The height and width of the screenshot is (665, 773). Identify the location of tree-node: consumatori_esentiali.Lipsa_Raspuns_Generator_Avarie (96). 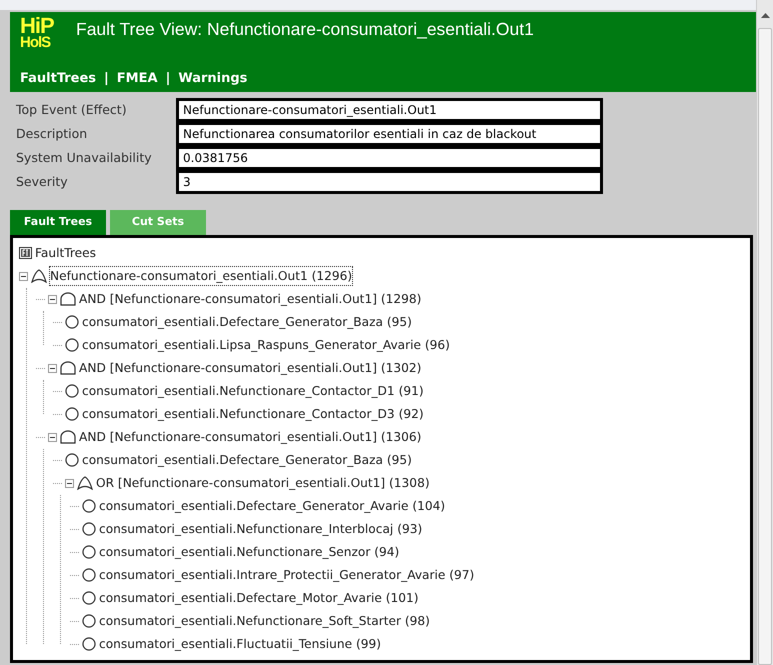
(266, 345).